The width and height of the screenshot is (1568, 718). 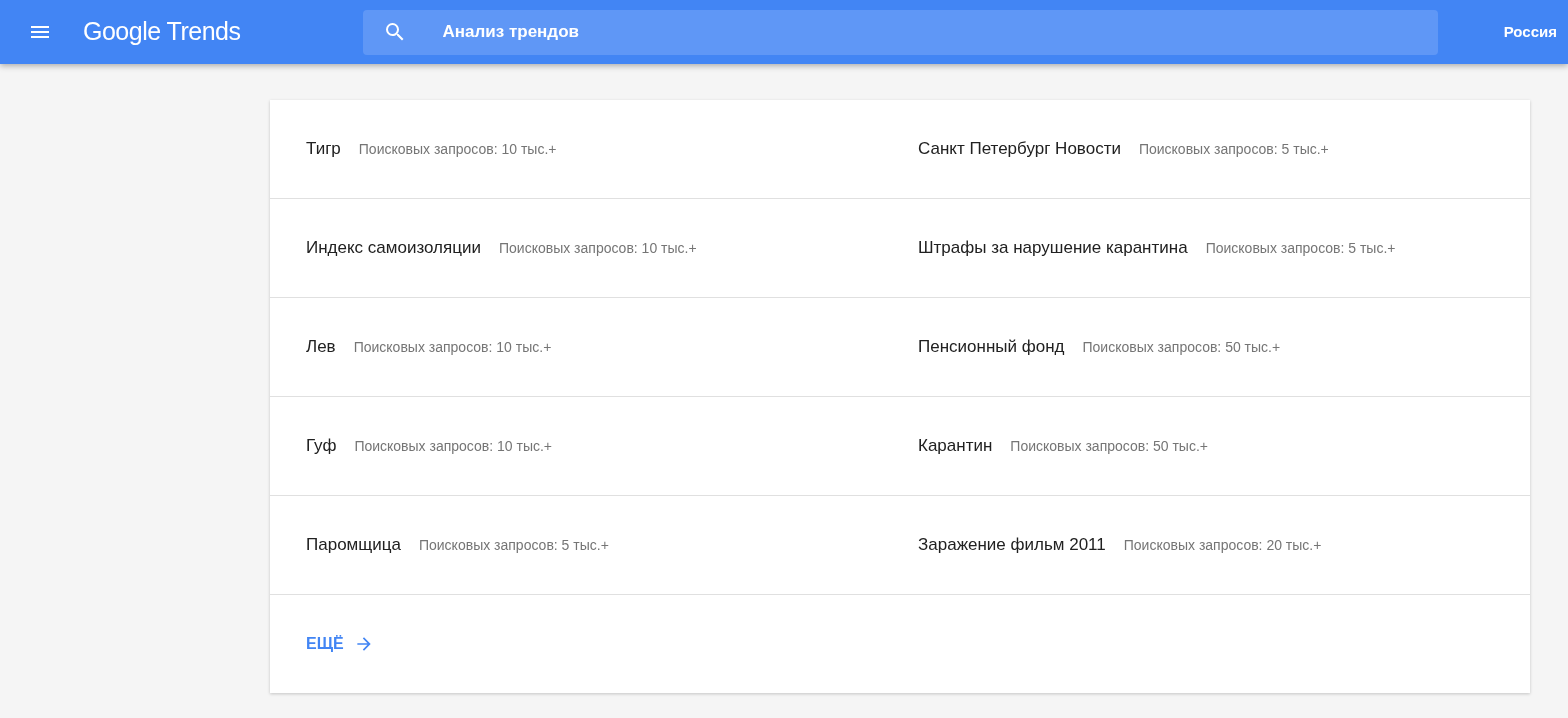 I want to click on trend-title: Индекс самоизоляции, so click(x=393, y=248).